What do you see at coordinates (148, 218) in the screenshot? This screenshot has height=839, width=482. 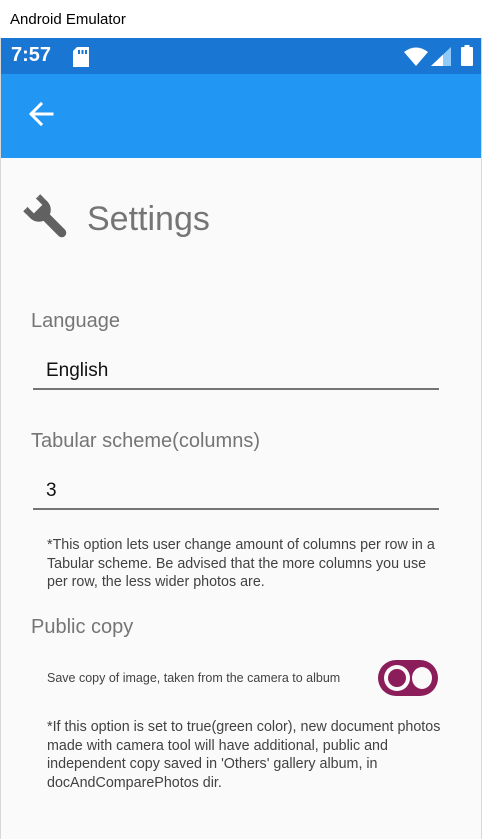 I see `page-title: Settings` at bounding box center [148, 218].